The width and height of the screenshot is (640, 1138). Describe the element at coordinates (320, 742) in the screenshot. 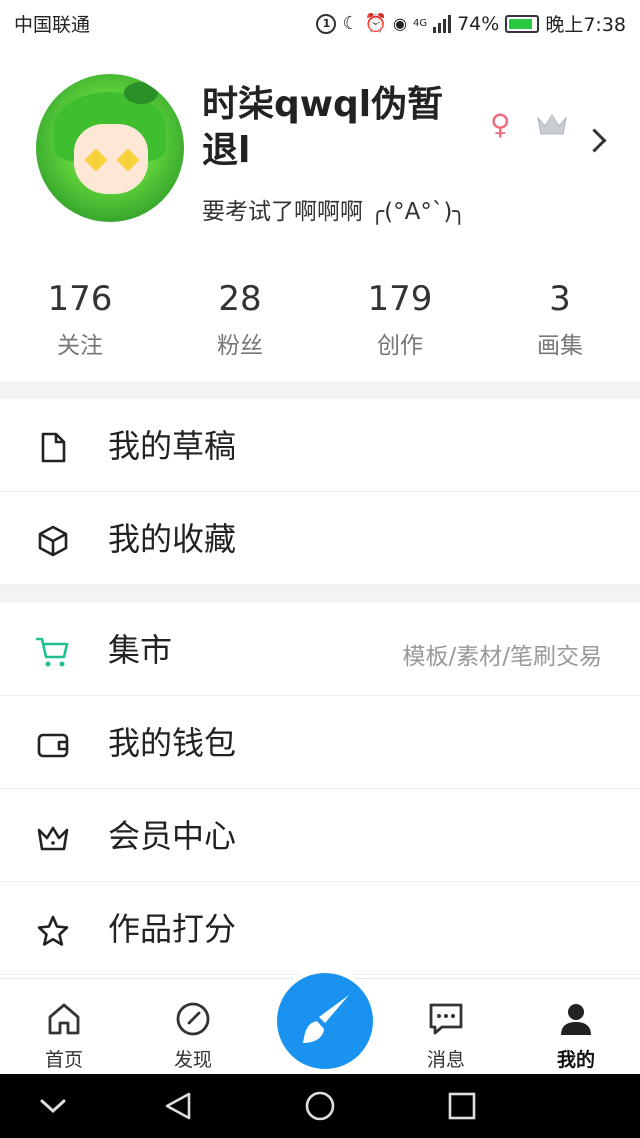

I see `menu-item-wallet: 我的钱包` at that location.